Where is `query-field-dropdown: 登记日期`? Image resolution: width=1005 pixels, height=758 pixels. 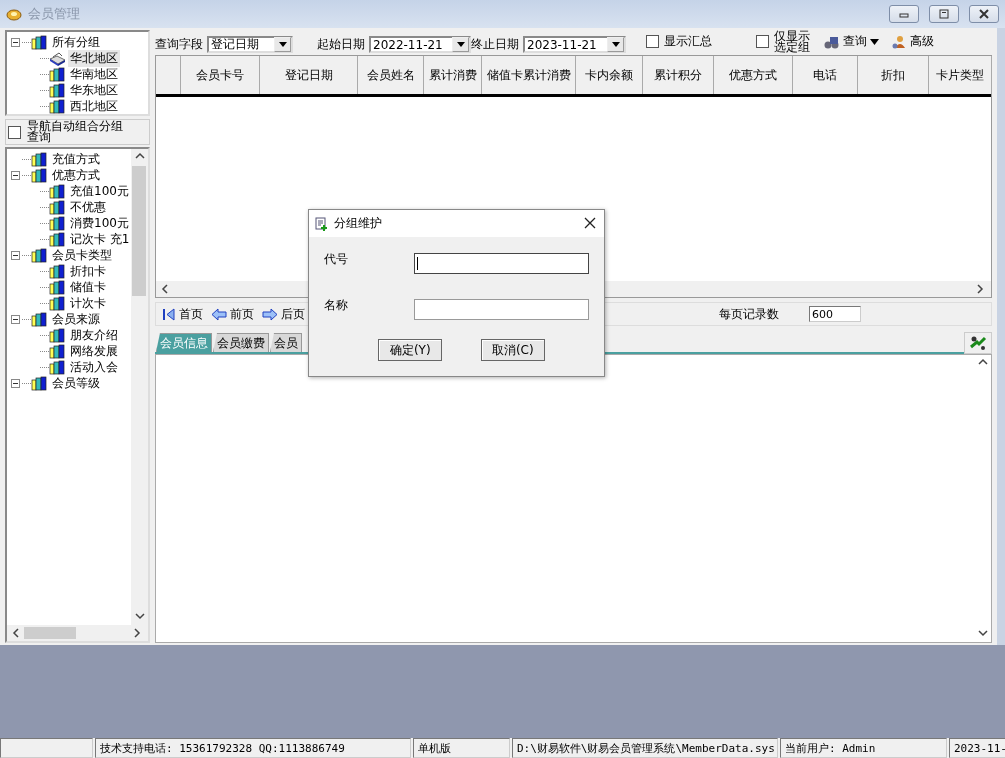
query-field-dropdown: 登记日期 is located at coordinates (250, 44).